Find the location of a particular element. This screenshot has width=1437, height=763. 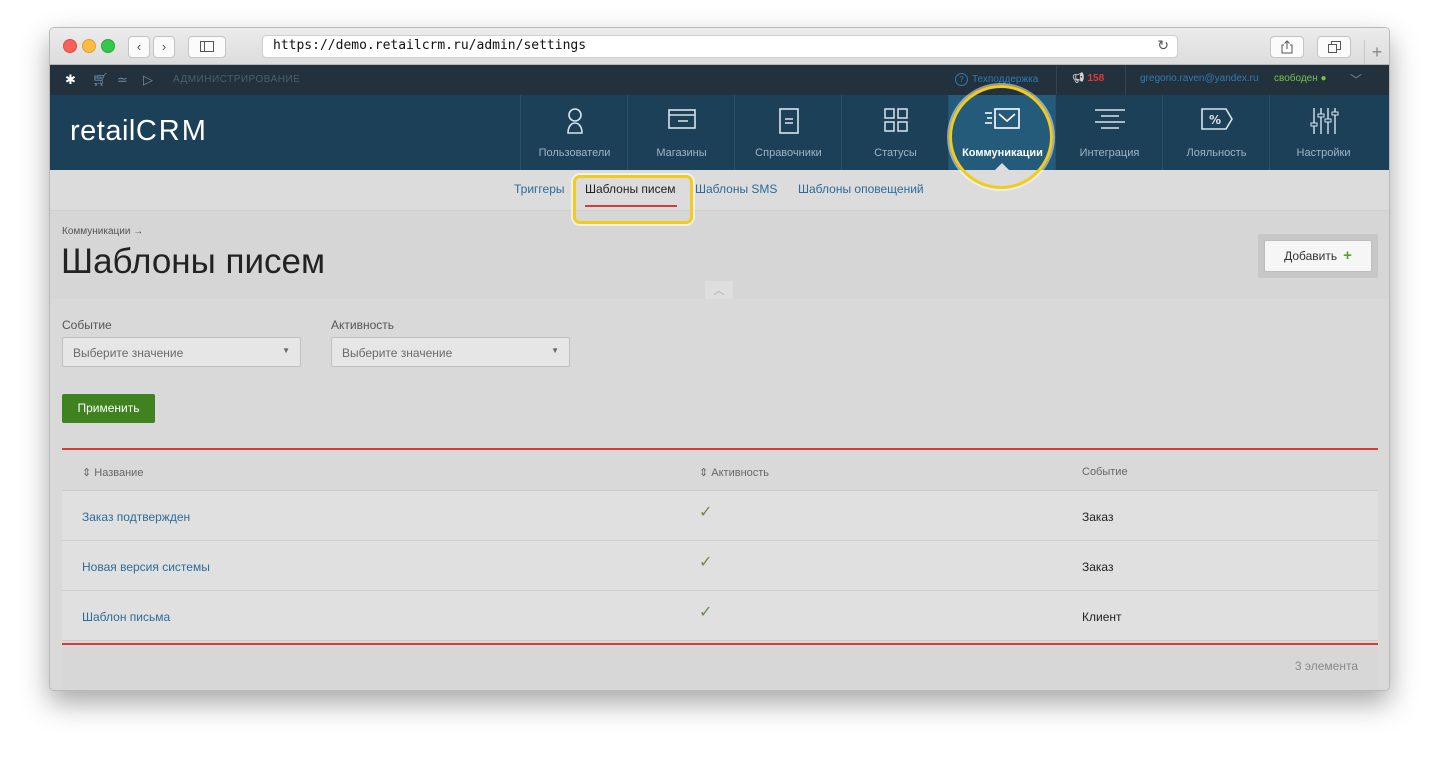

back-button: ‹ is located at coordinates (139, 47).